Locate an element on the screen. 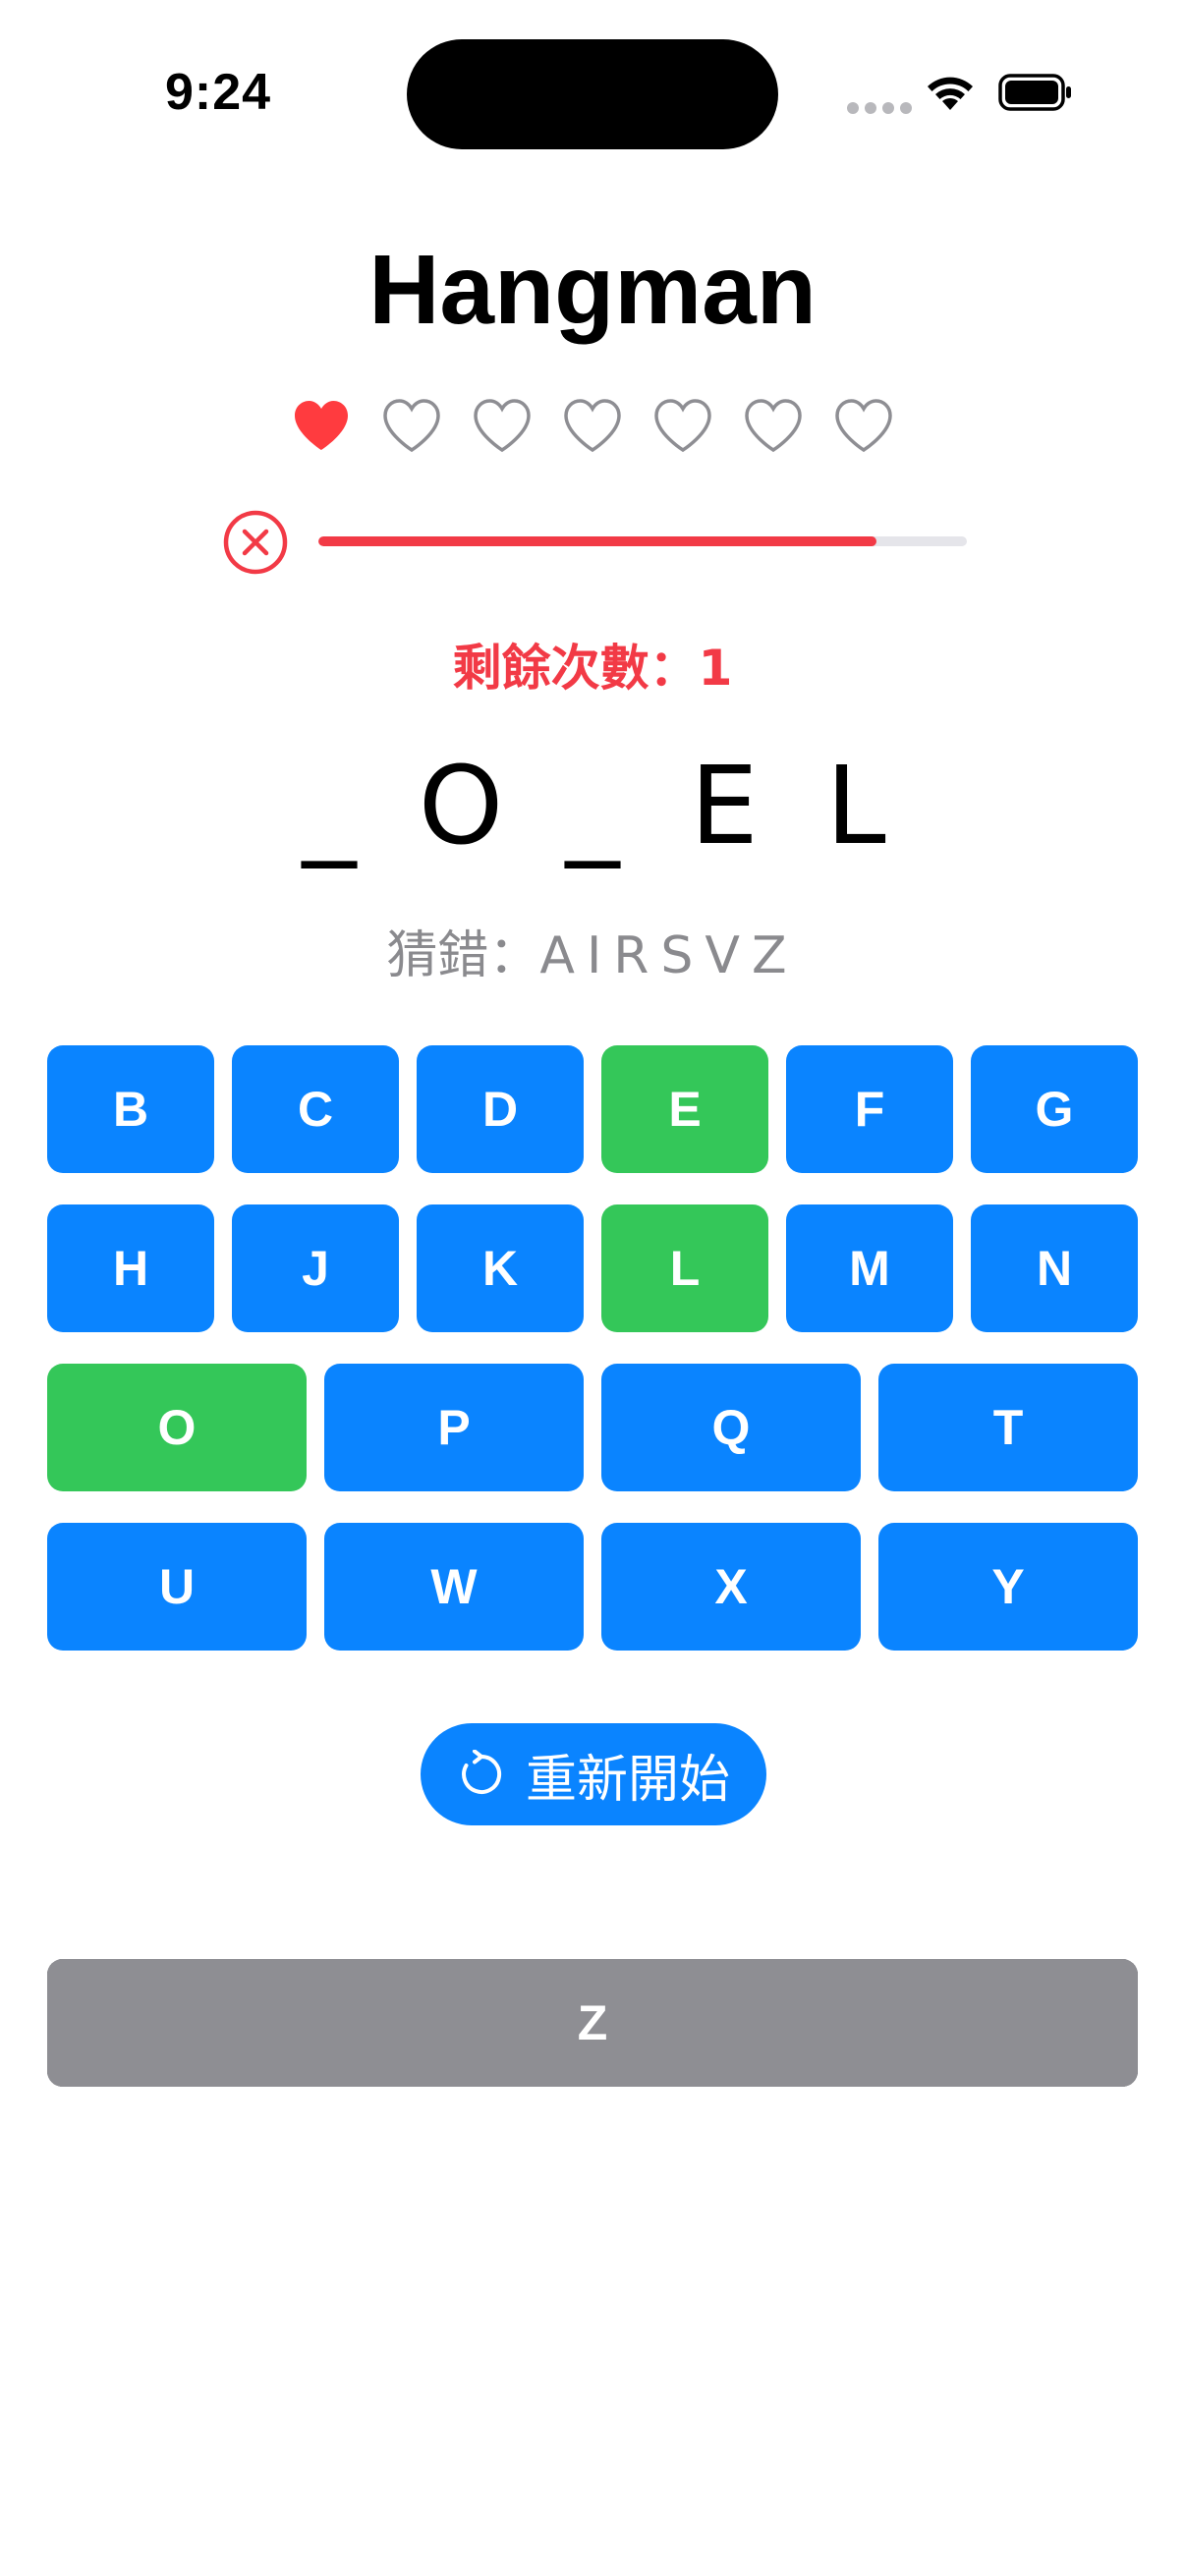 This screenshot has height=2576, width=1185. status-time: 9:24 is located at coordinates (219, 92).